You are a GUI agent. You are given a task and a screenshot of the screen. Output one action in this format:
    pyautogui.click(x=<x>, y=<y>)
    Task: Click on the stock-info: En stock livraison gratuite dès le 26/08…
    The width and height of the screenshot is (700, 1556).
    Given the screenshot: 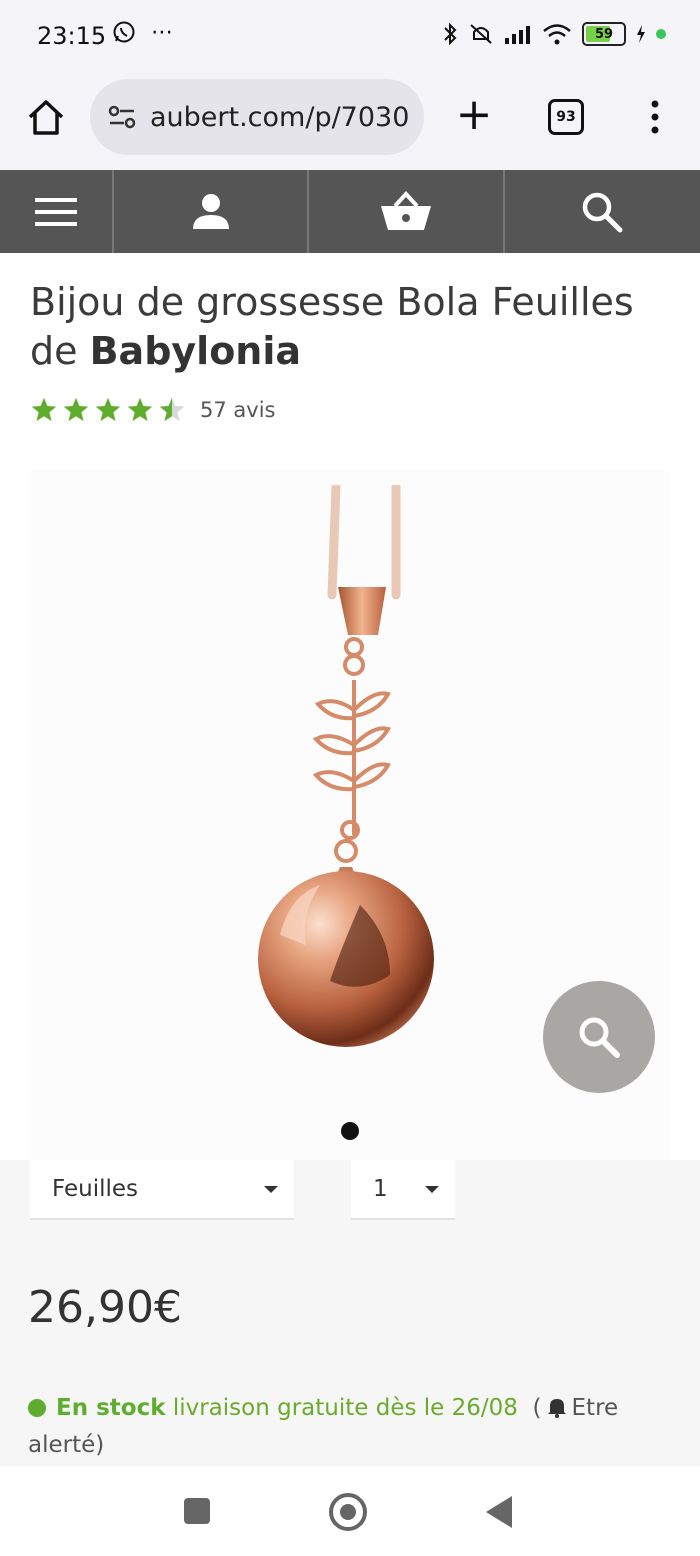 What is the action you would take?
    pyautogui.click(x=353, y=1427)
    